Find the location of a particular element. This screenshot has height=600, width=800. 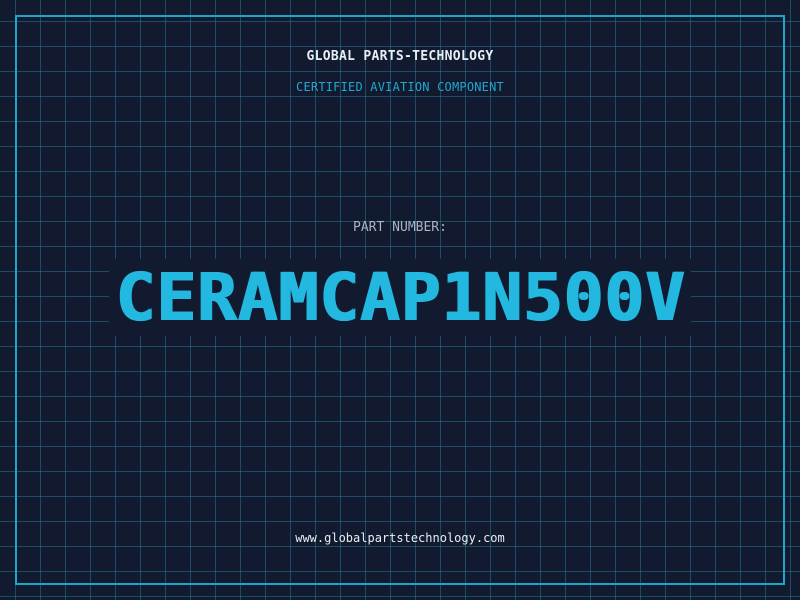

part-number-label: PART NUMBER: is located at coordinates (400, 227).